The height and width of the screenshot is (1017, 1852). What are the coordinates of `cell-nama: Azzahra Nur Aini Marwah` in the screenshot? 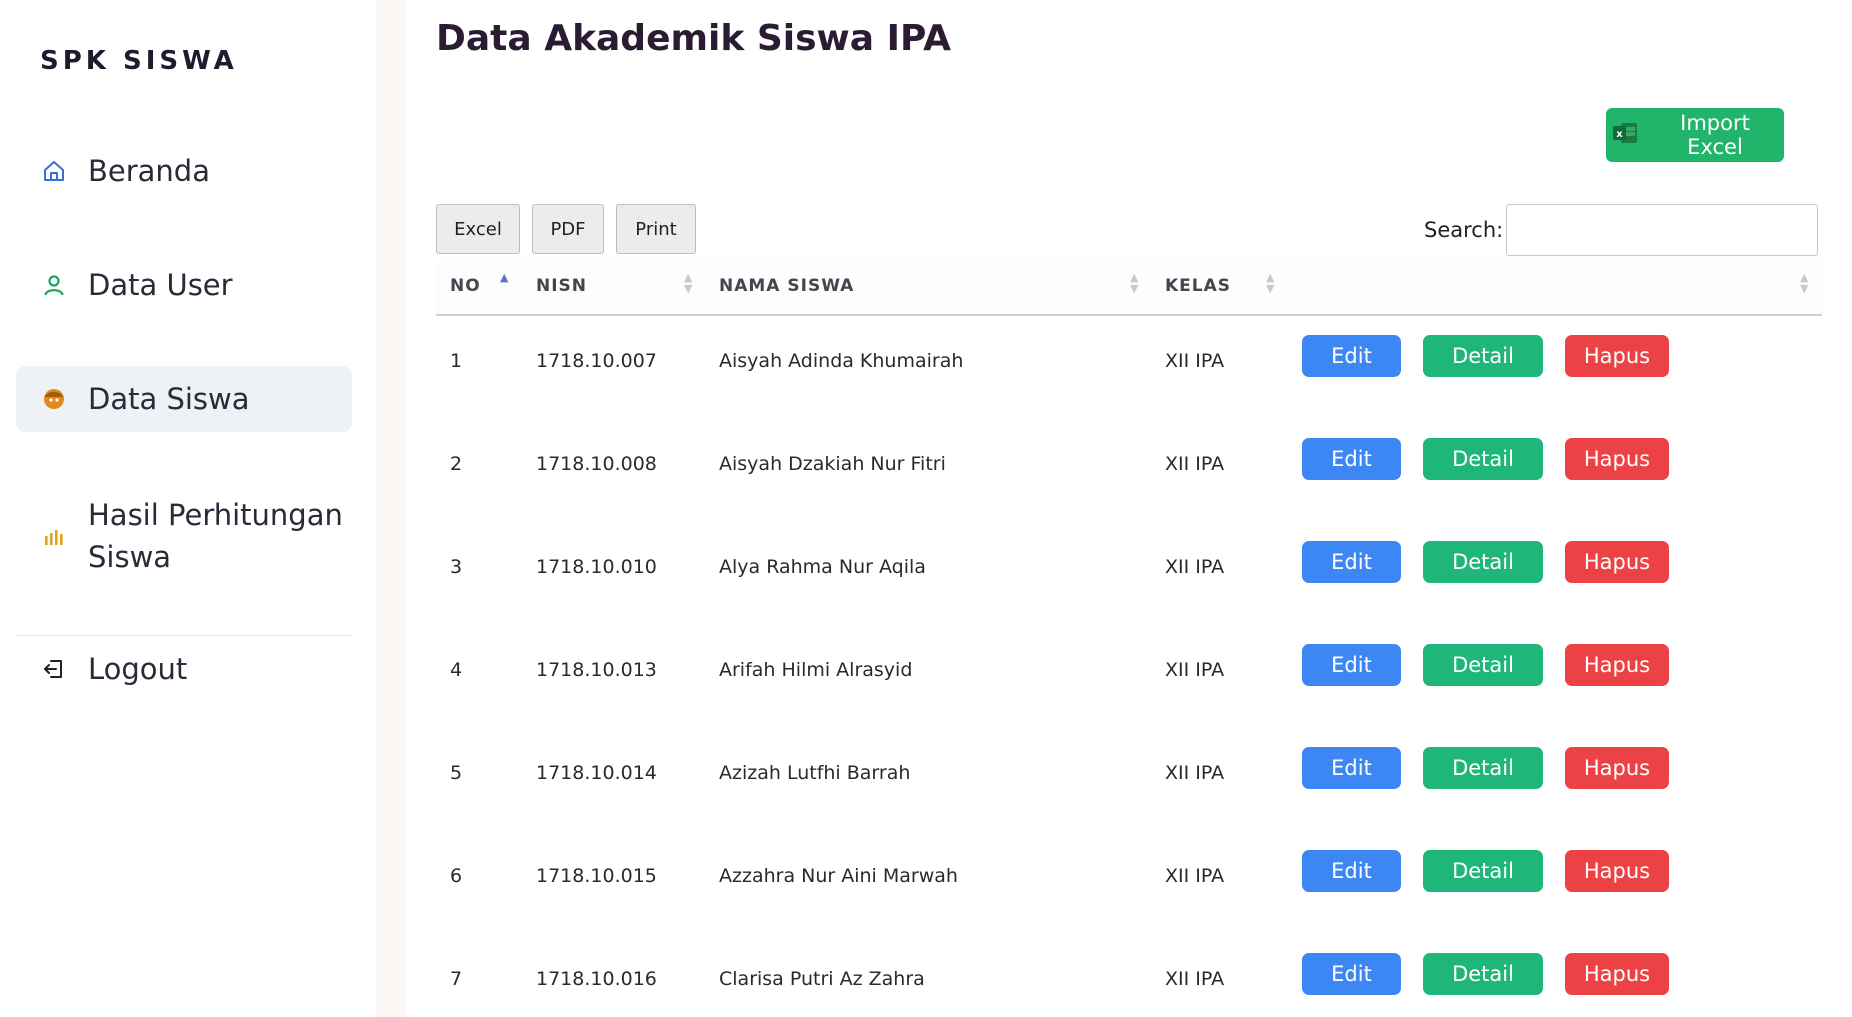 It's located at (838, 876).